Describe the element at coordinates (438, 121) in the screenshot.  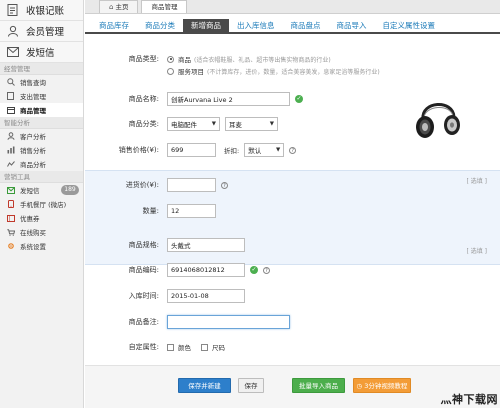
I see `product-image` at that location.